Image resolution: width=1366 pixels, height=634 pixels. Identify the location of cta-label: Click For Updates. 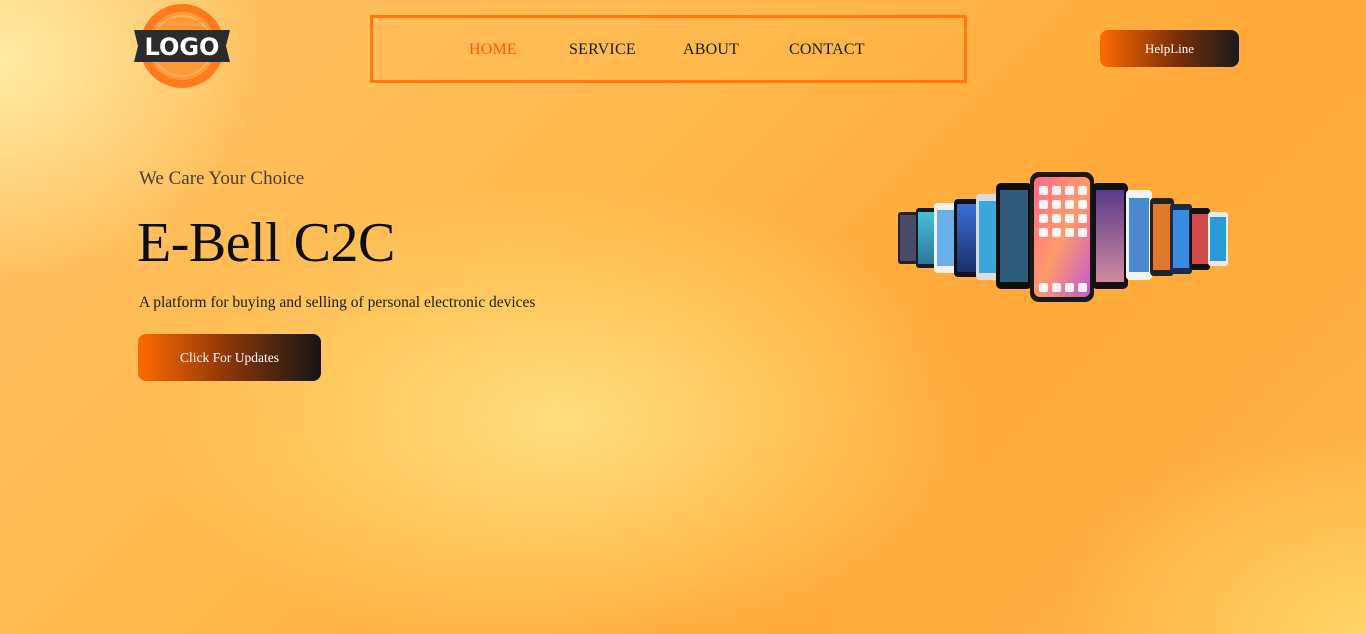
(229, 357).